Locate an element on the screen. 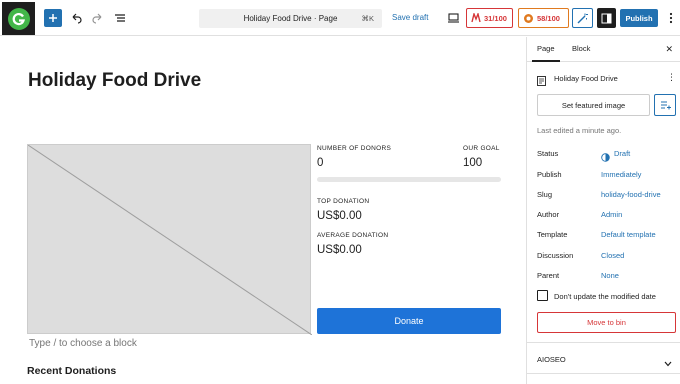  average-donation-label: AVERAGE DONATION is located at coordinates (353, 235).